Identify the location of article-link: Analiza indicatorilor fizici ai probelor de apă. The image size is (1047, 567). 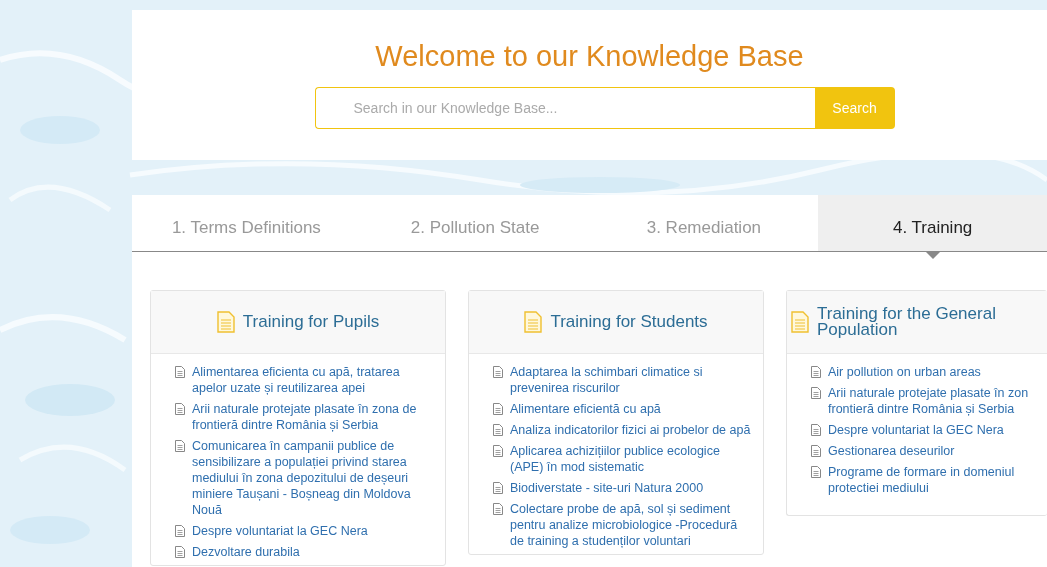
(630, 430).